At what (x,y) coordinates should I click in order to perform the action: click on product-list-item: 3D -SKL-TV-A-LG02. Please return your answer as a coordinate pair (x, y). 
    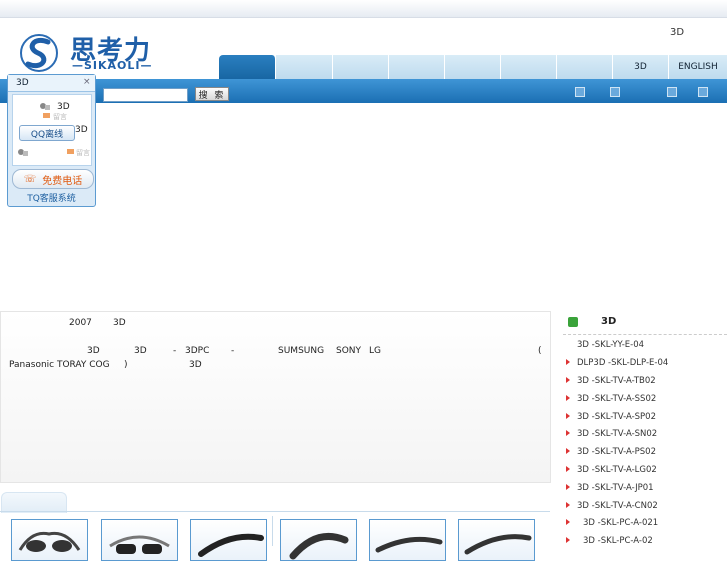
    Looking at the image, I should click on (646, 472).